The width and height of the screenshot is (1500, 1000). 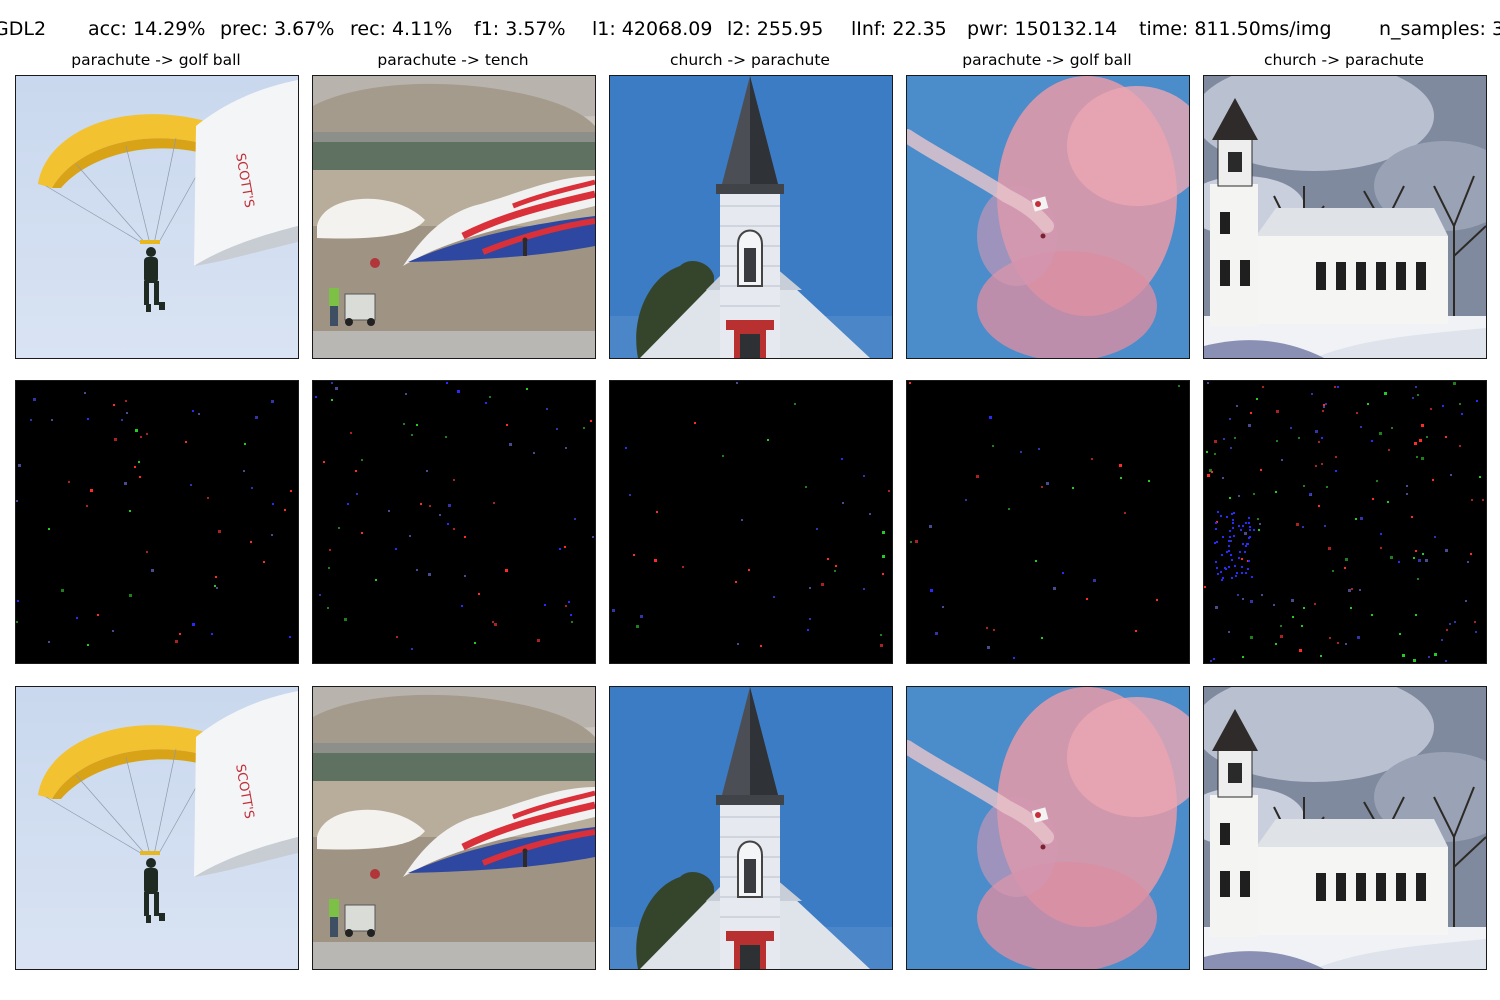 I want to click on column-title: parachute -> tench, so click(x=453, y=60).